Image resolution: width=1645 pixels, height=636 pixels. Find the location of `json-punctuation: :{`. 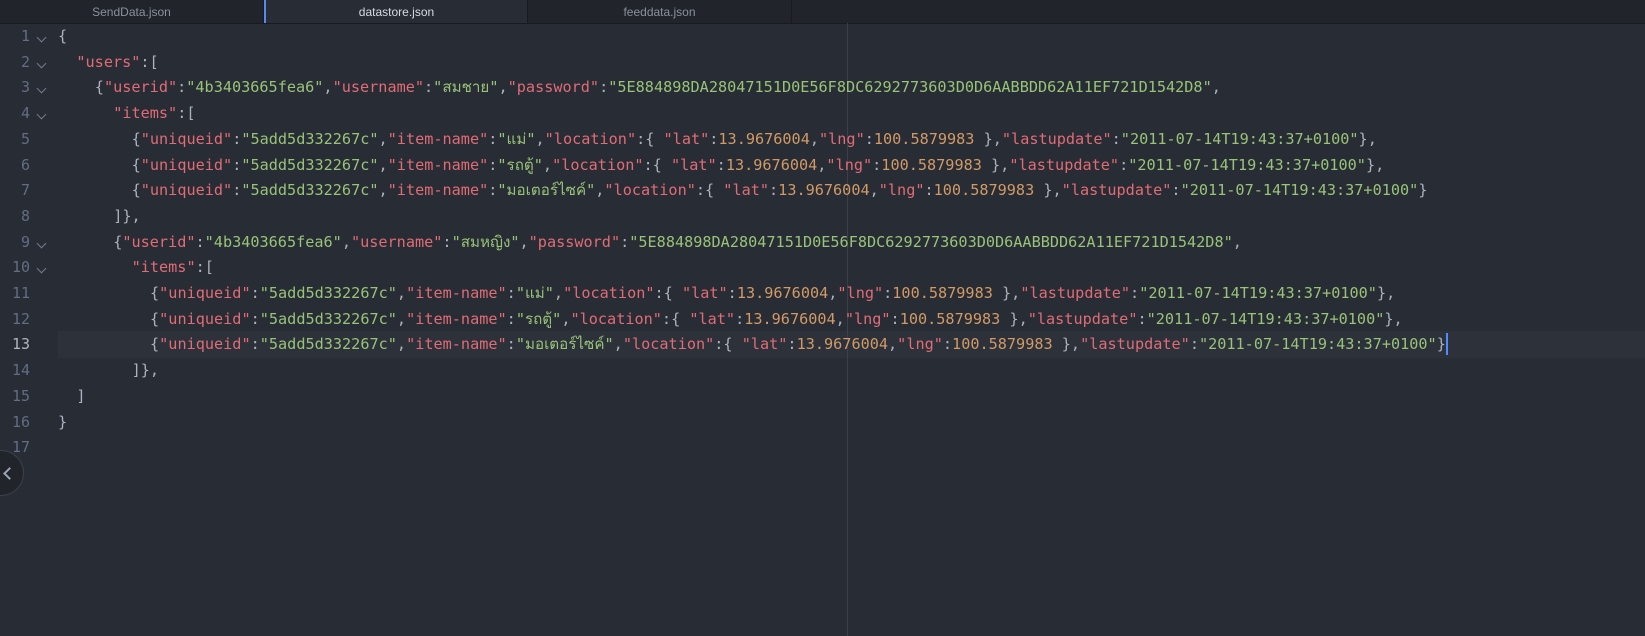

json-punctuation: :{ is located at coordinates (675, 318).